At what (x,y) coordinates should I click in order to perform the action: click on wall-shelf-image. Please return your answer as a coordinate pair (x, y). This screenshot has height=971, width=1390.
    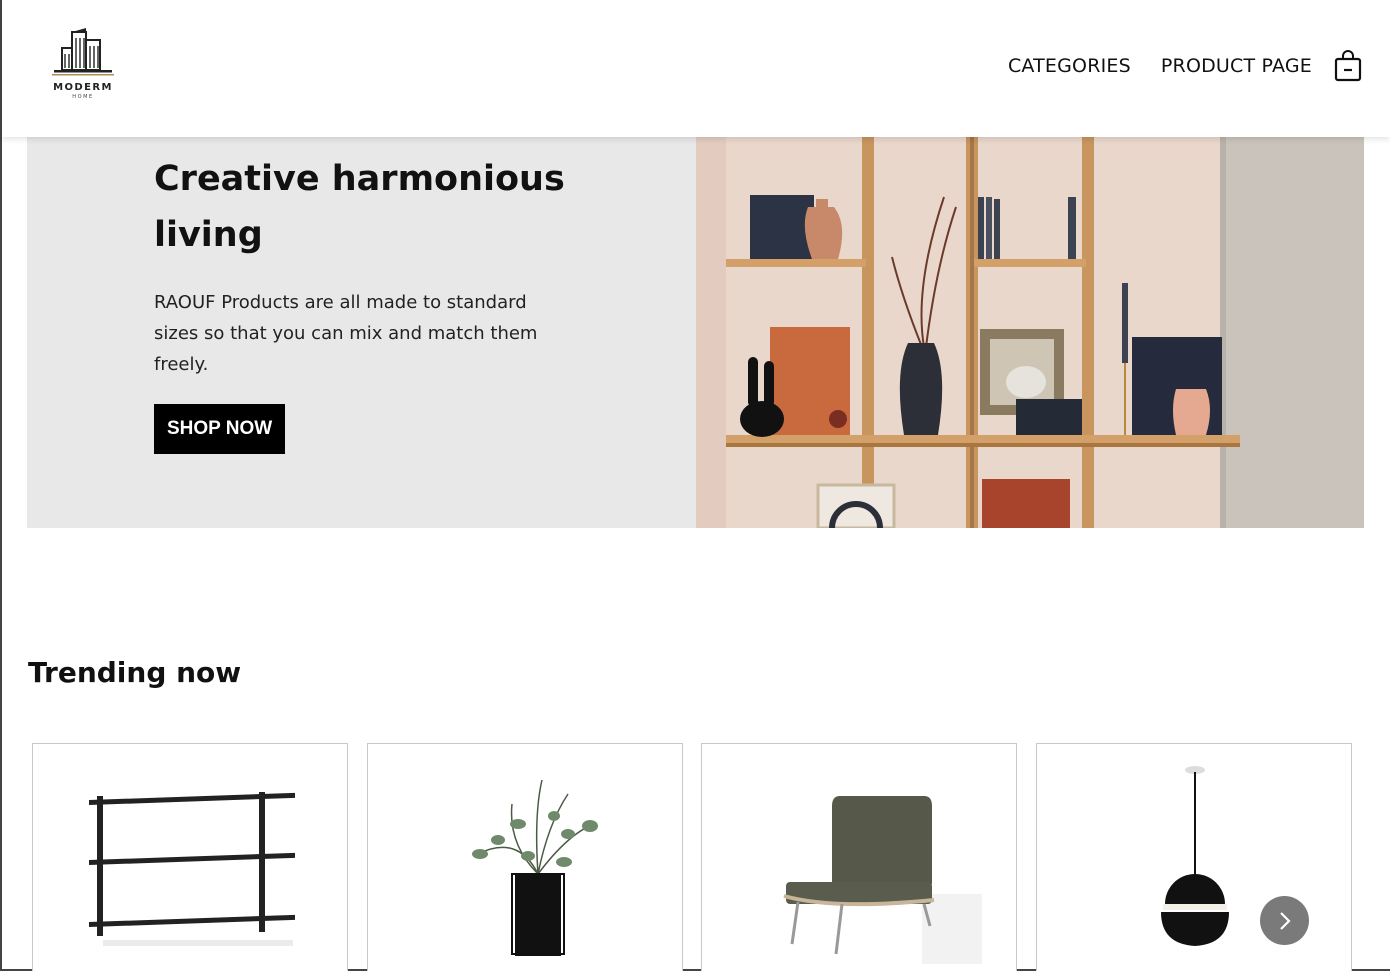
    Looking at the image, I should click on (192, 869).